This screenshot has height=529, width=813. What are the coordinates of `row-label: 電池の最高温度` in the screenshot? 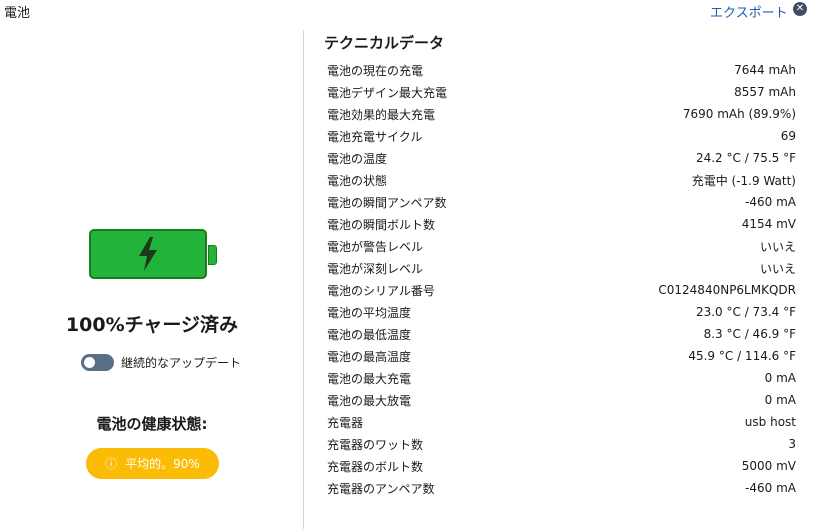 It's located at (369, 356).